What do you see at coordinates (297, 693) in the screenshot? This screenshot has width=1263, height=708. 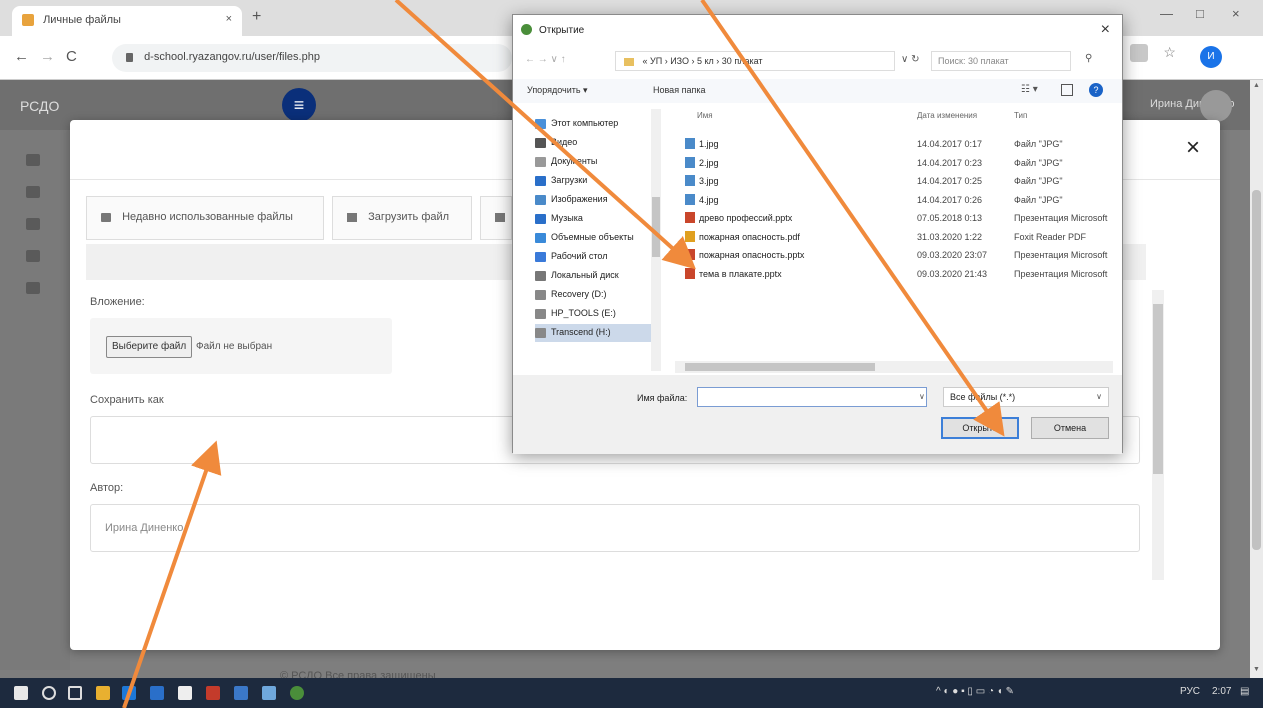 I see `chrome-taskbar-icon` at bounding box center [297, 693].